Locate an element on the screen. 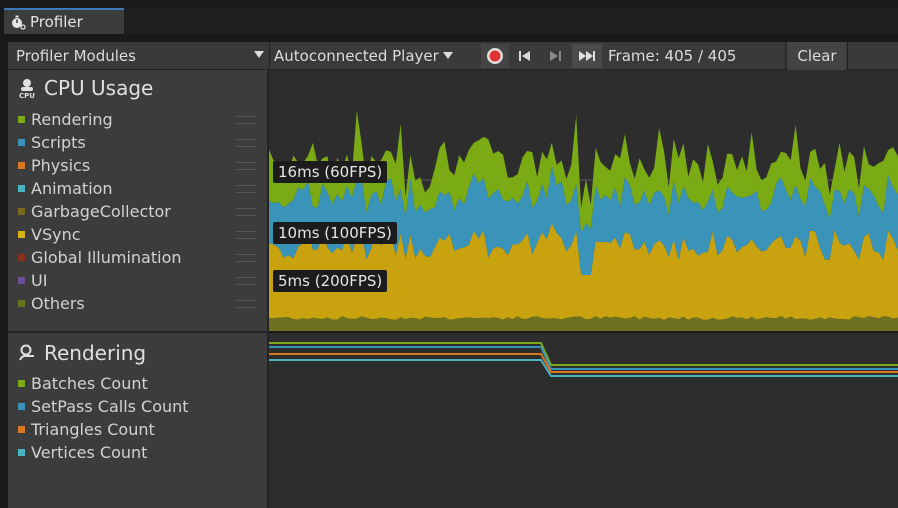  legend-label: GarbageCollector is located at coordinates (101, 211).